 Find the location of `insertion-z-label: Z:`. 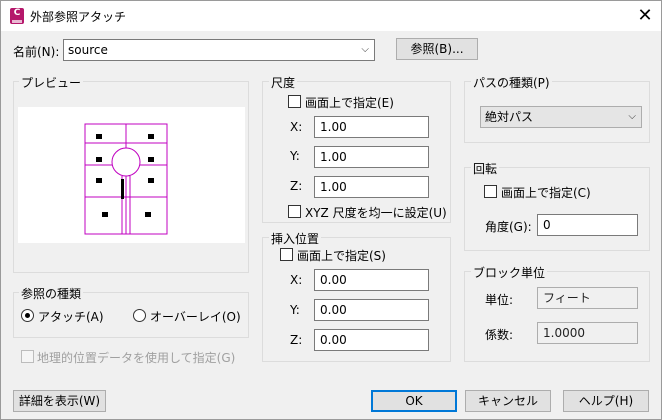

insertion-z-label: Z: is located at coordinates (296, 340).